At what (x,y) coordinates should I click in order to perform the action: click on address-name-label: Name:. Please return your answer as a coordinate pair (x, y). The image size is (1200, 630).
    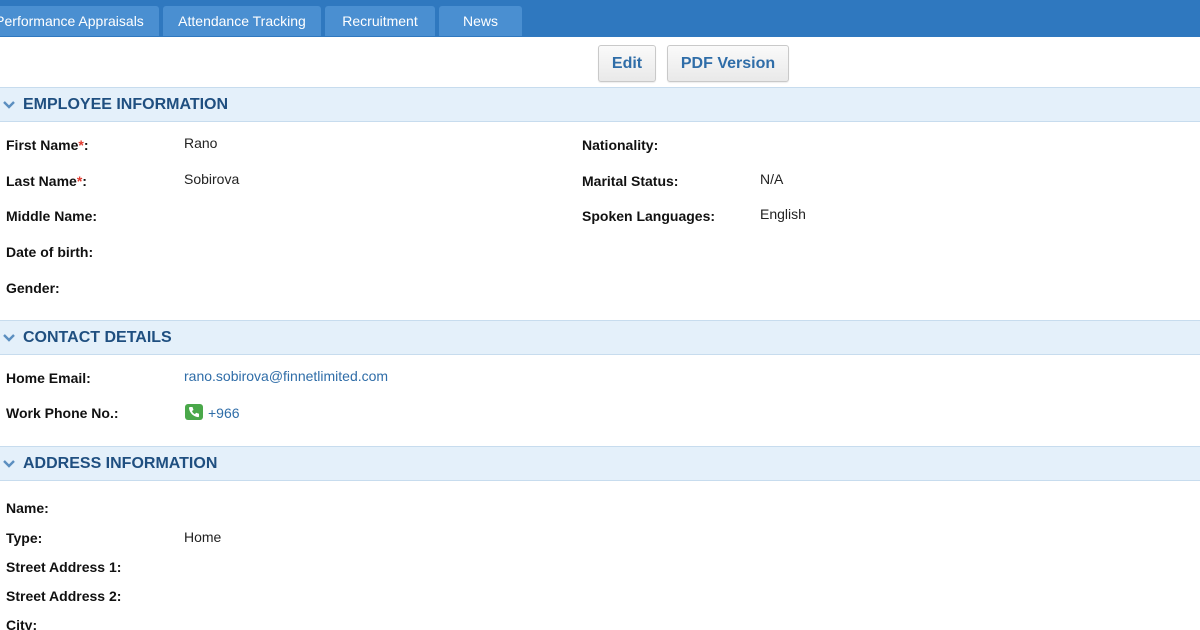
    Looking at the image, I should click on (27, 508).